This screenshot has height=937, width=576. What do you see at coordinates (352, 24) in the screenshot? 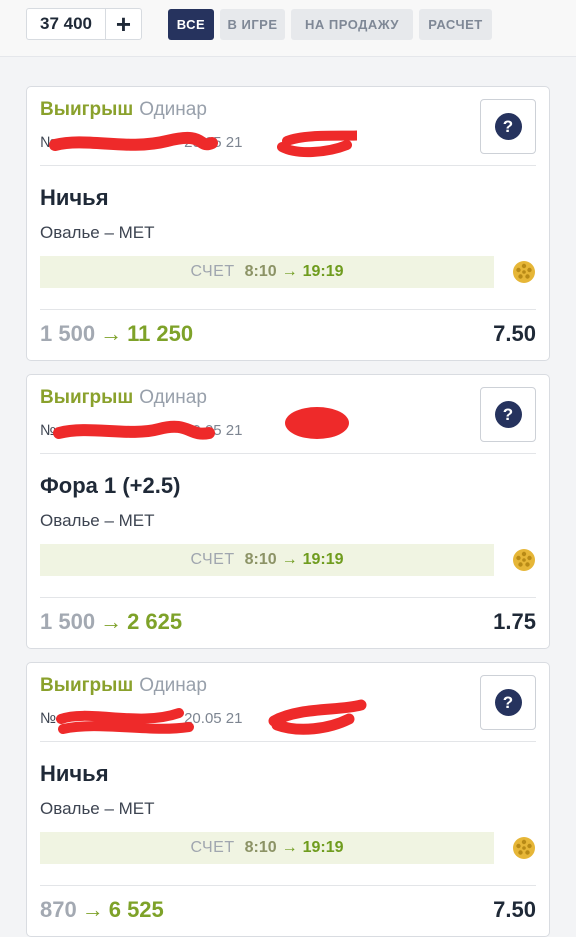
I see `tab-for-sale: НА ПРОДАЖУ` at bounding box center [352, 24].